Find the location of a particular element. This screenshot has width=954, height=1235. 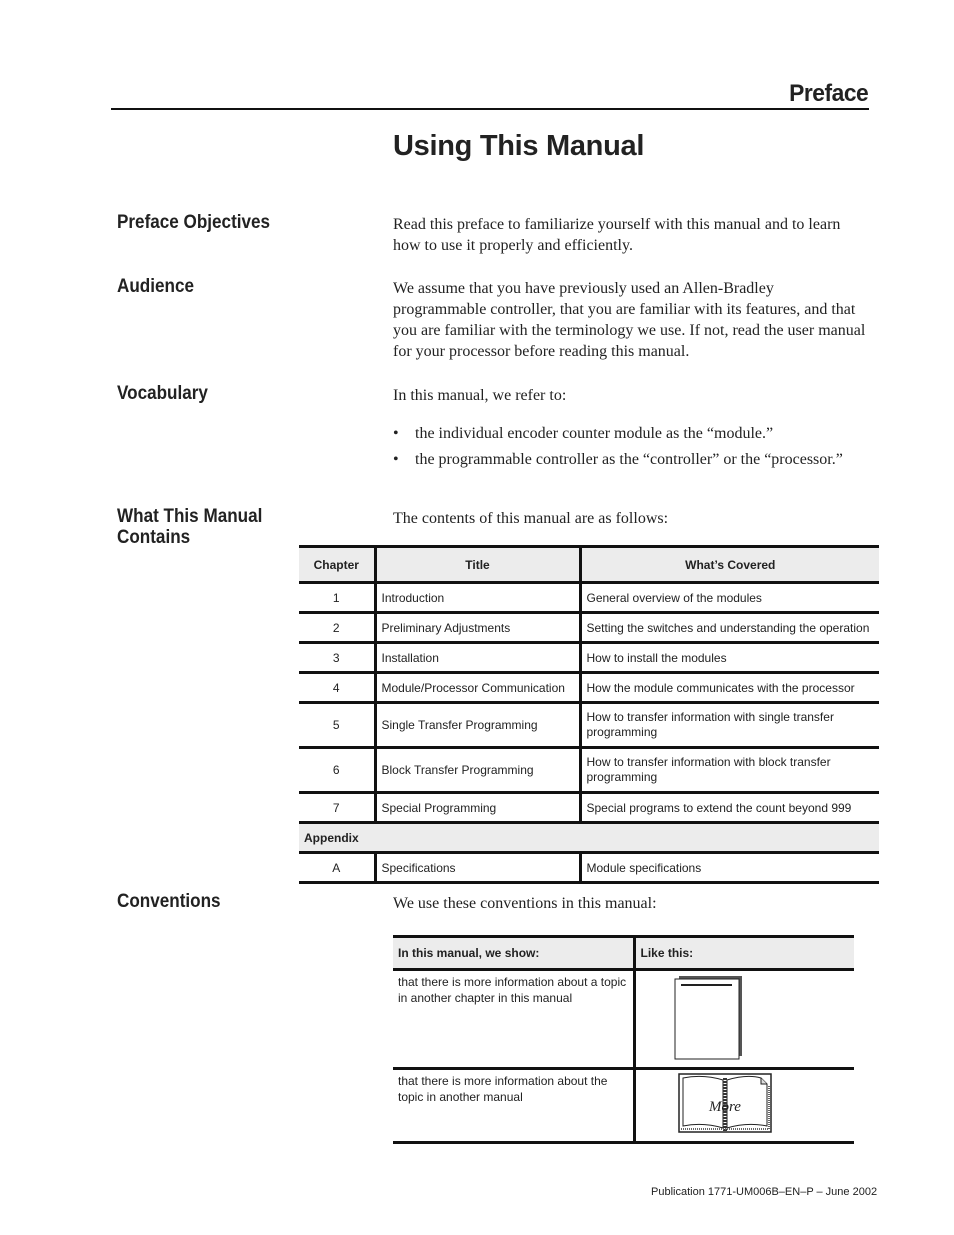

chapter-page-icon is located at coordinates (708, 1018).